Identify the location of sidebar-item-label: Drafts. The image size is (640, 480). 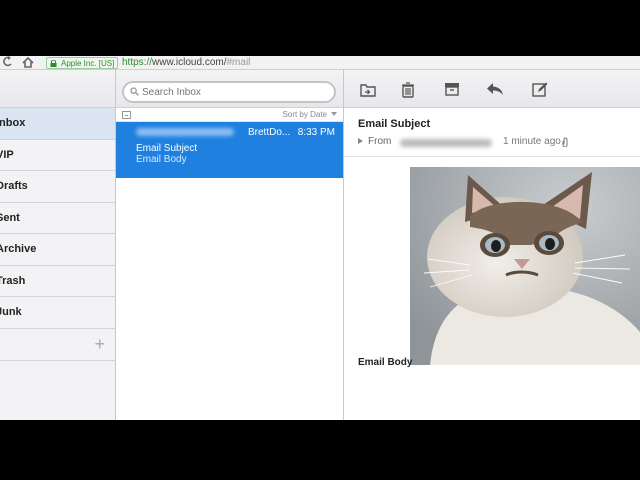
(14, 186).